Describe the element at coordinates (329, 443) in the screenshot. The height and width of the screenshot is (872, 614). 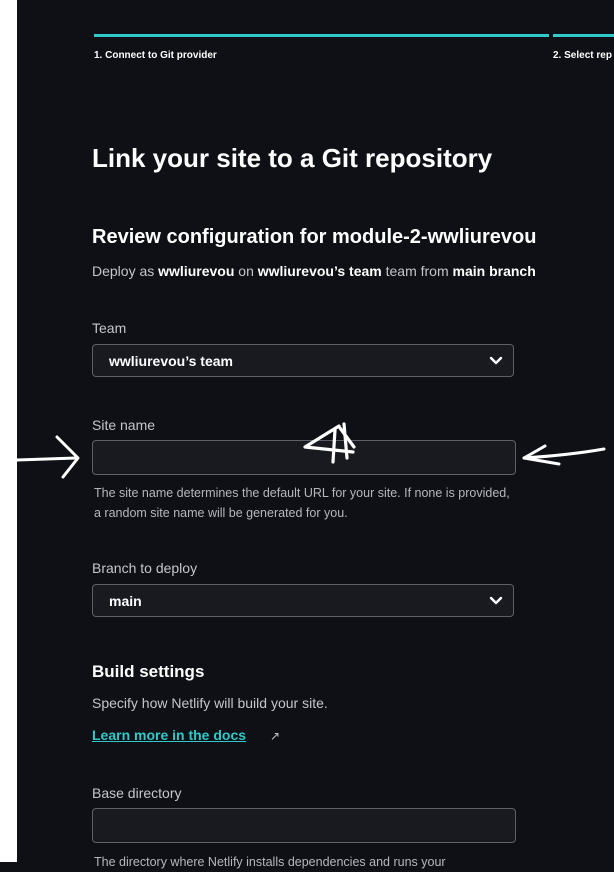
I see `scribble-annotation` at that location.